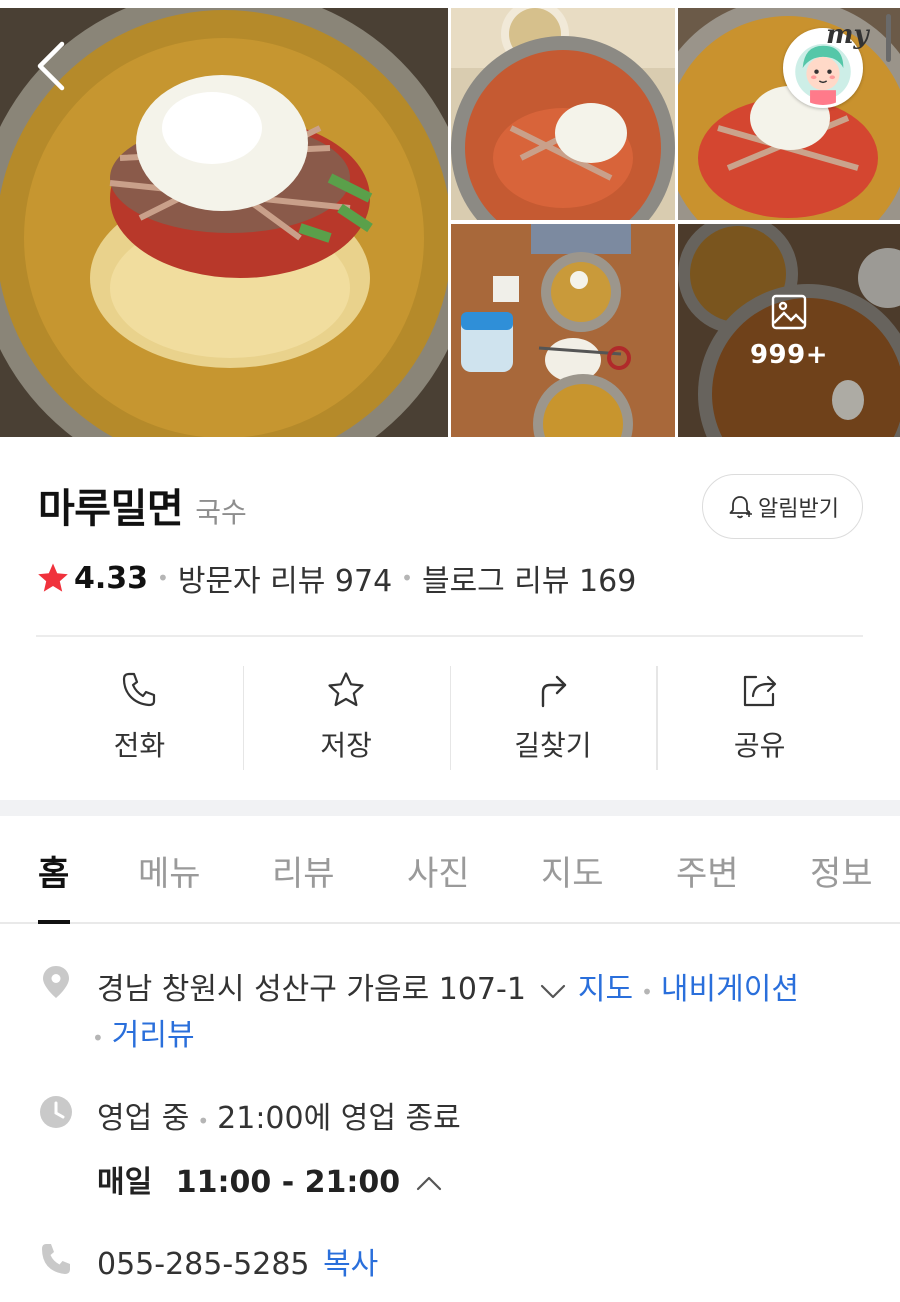  Describe the element at coordinates (798, 509) in the screenshot. I see `notification-subscribe-label: 알림받기` at that location.